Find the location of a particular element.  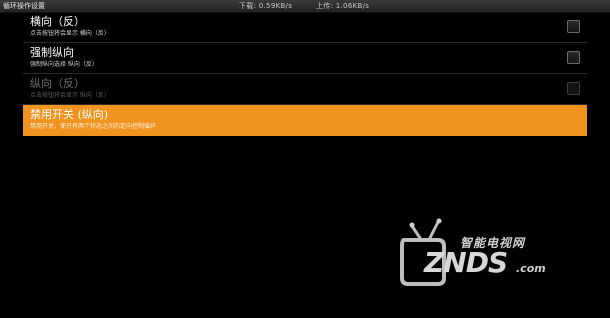

window-title: 循环操作设置 is located at coordinates (24, 6).